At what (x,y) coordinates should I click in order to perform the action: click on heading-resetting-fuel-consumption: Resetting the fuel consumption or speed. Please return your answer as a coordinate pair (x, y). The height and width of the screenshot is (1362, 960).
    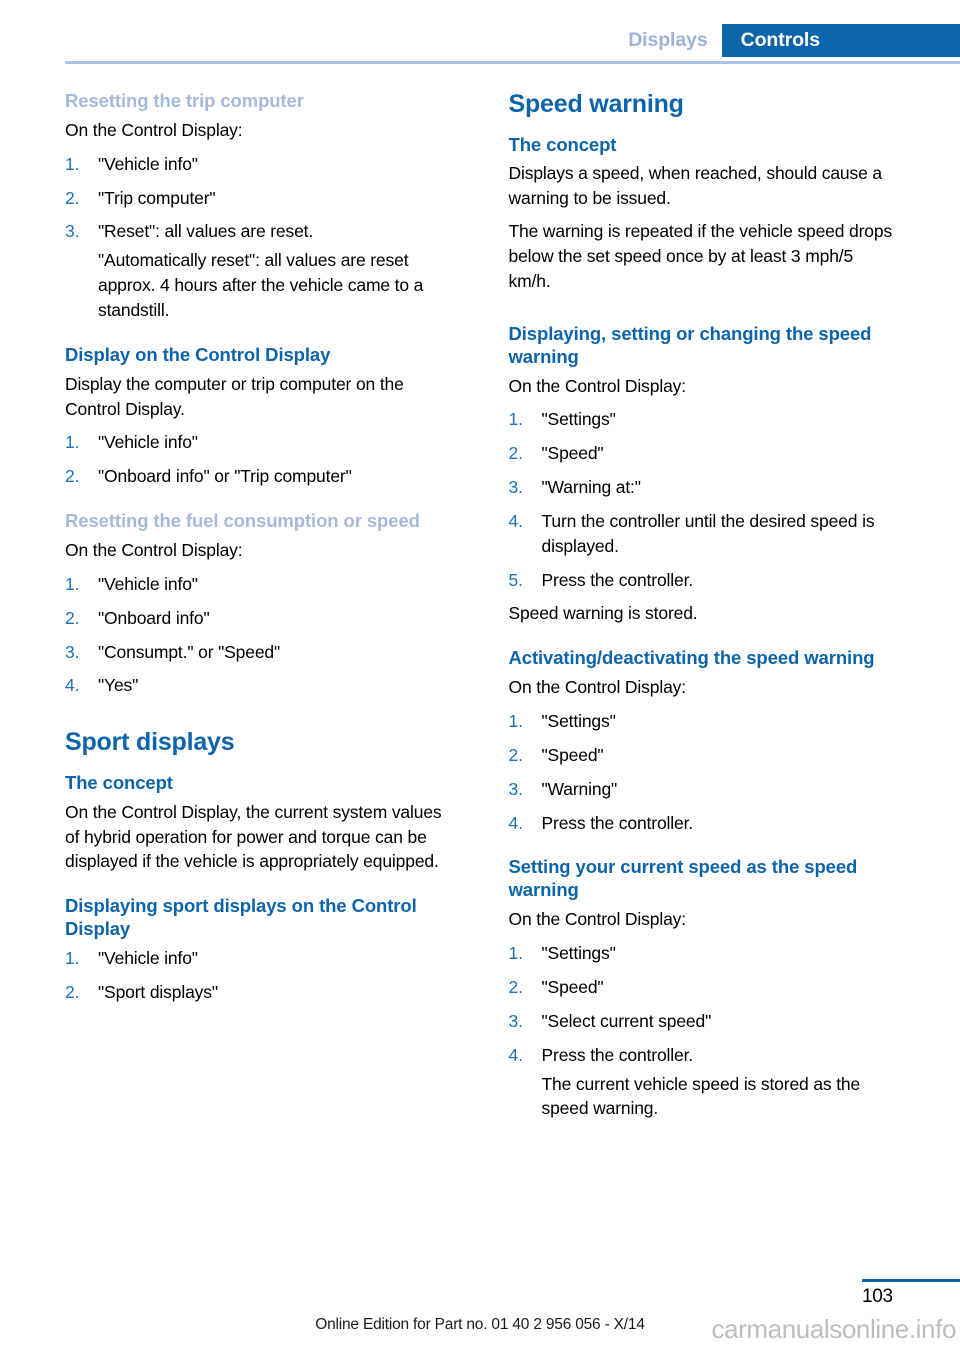
    Looking at the image, I should click on (242, 521).